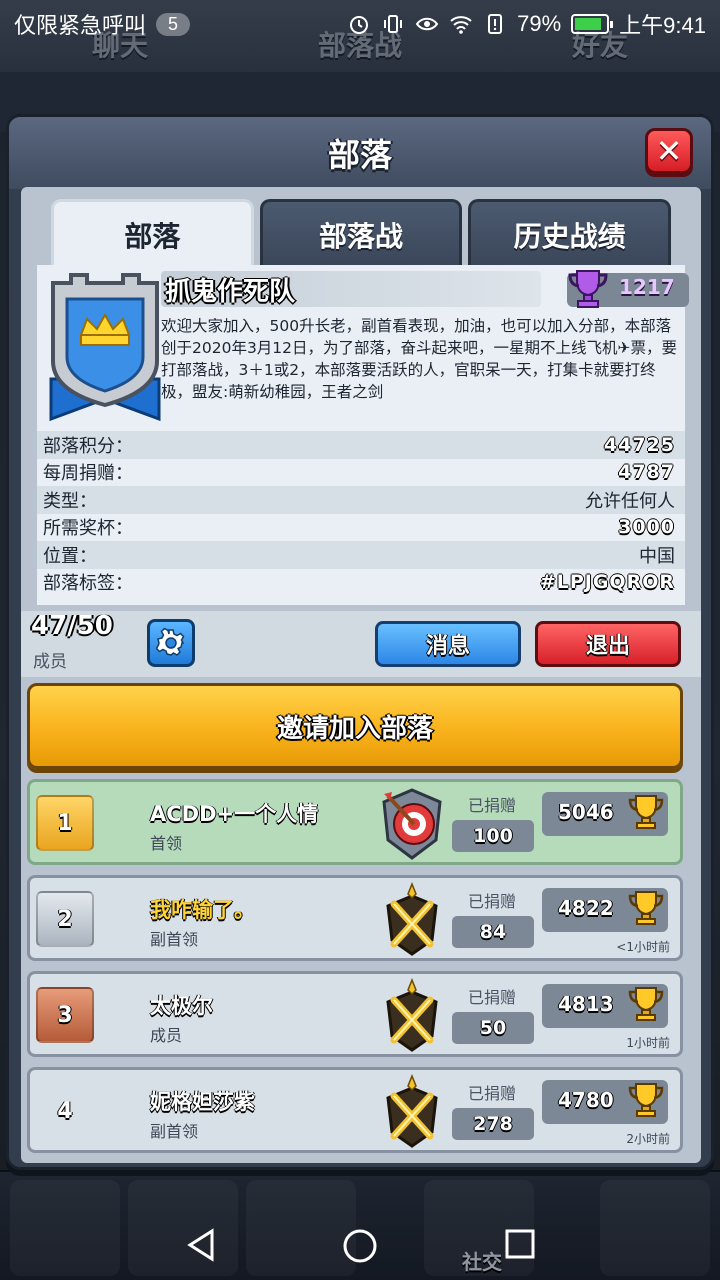 The height and width of the screenshot is (1280, 720). What do you see at coordinates (361, 472) in the screenshot?
I see `stat-weekly-donations: 每周捐赠： 4787` at bounding box center [361, 472].